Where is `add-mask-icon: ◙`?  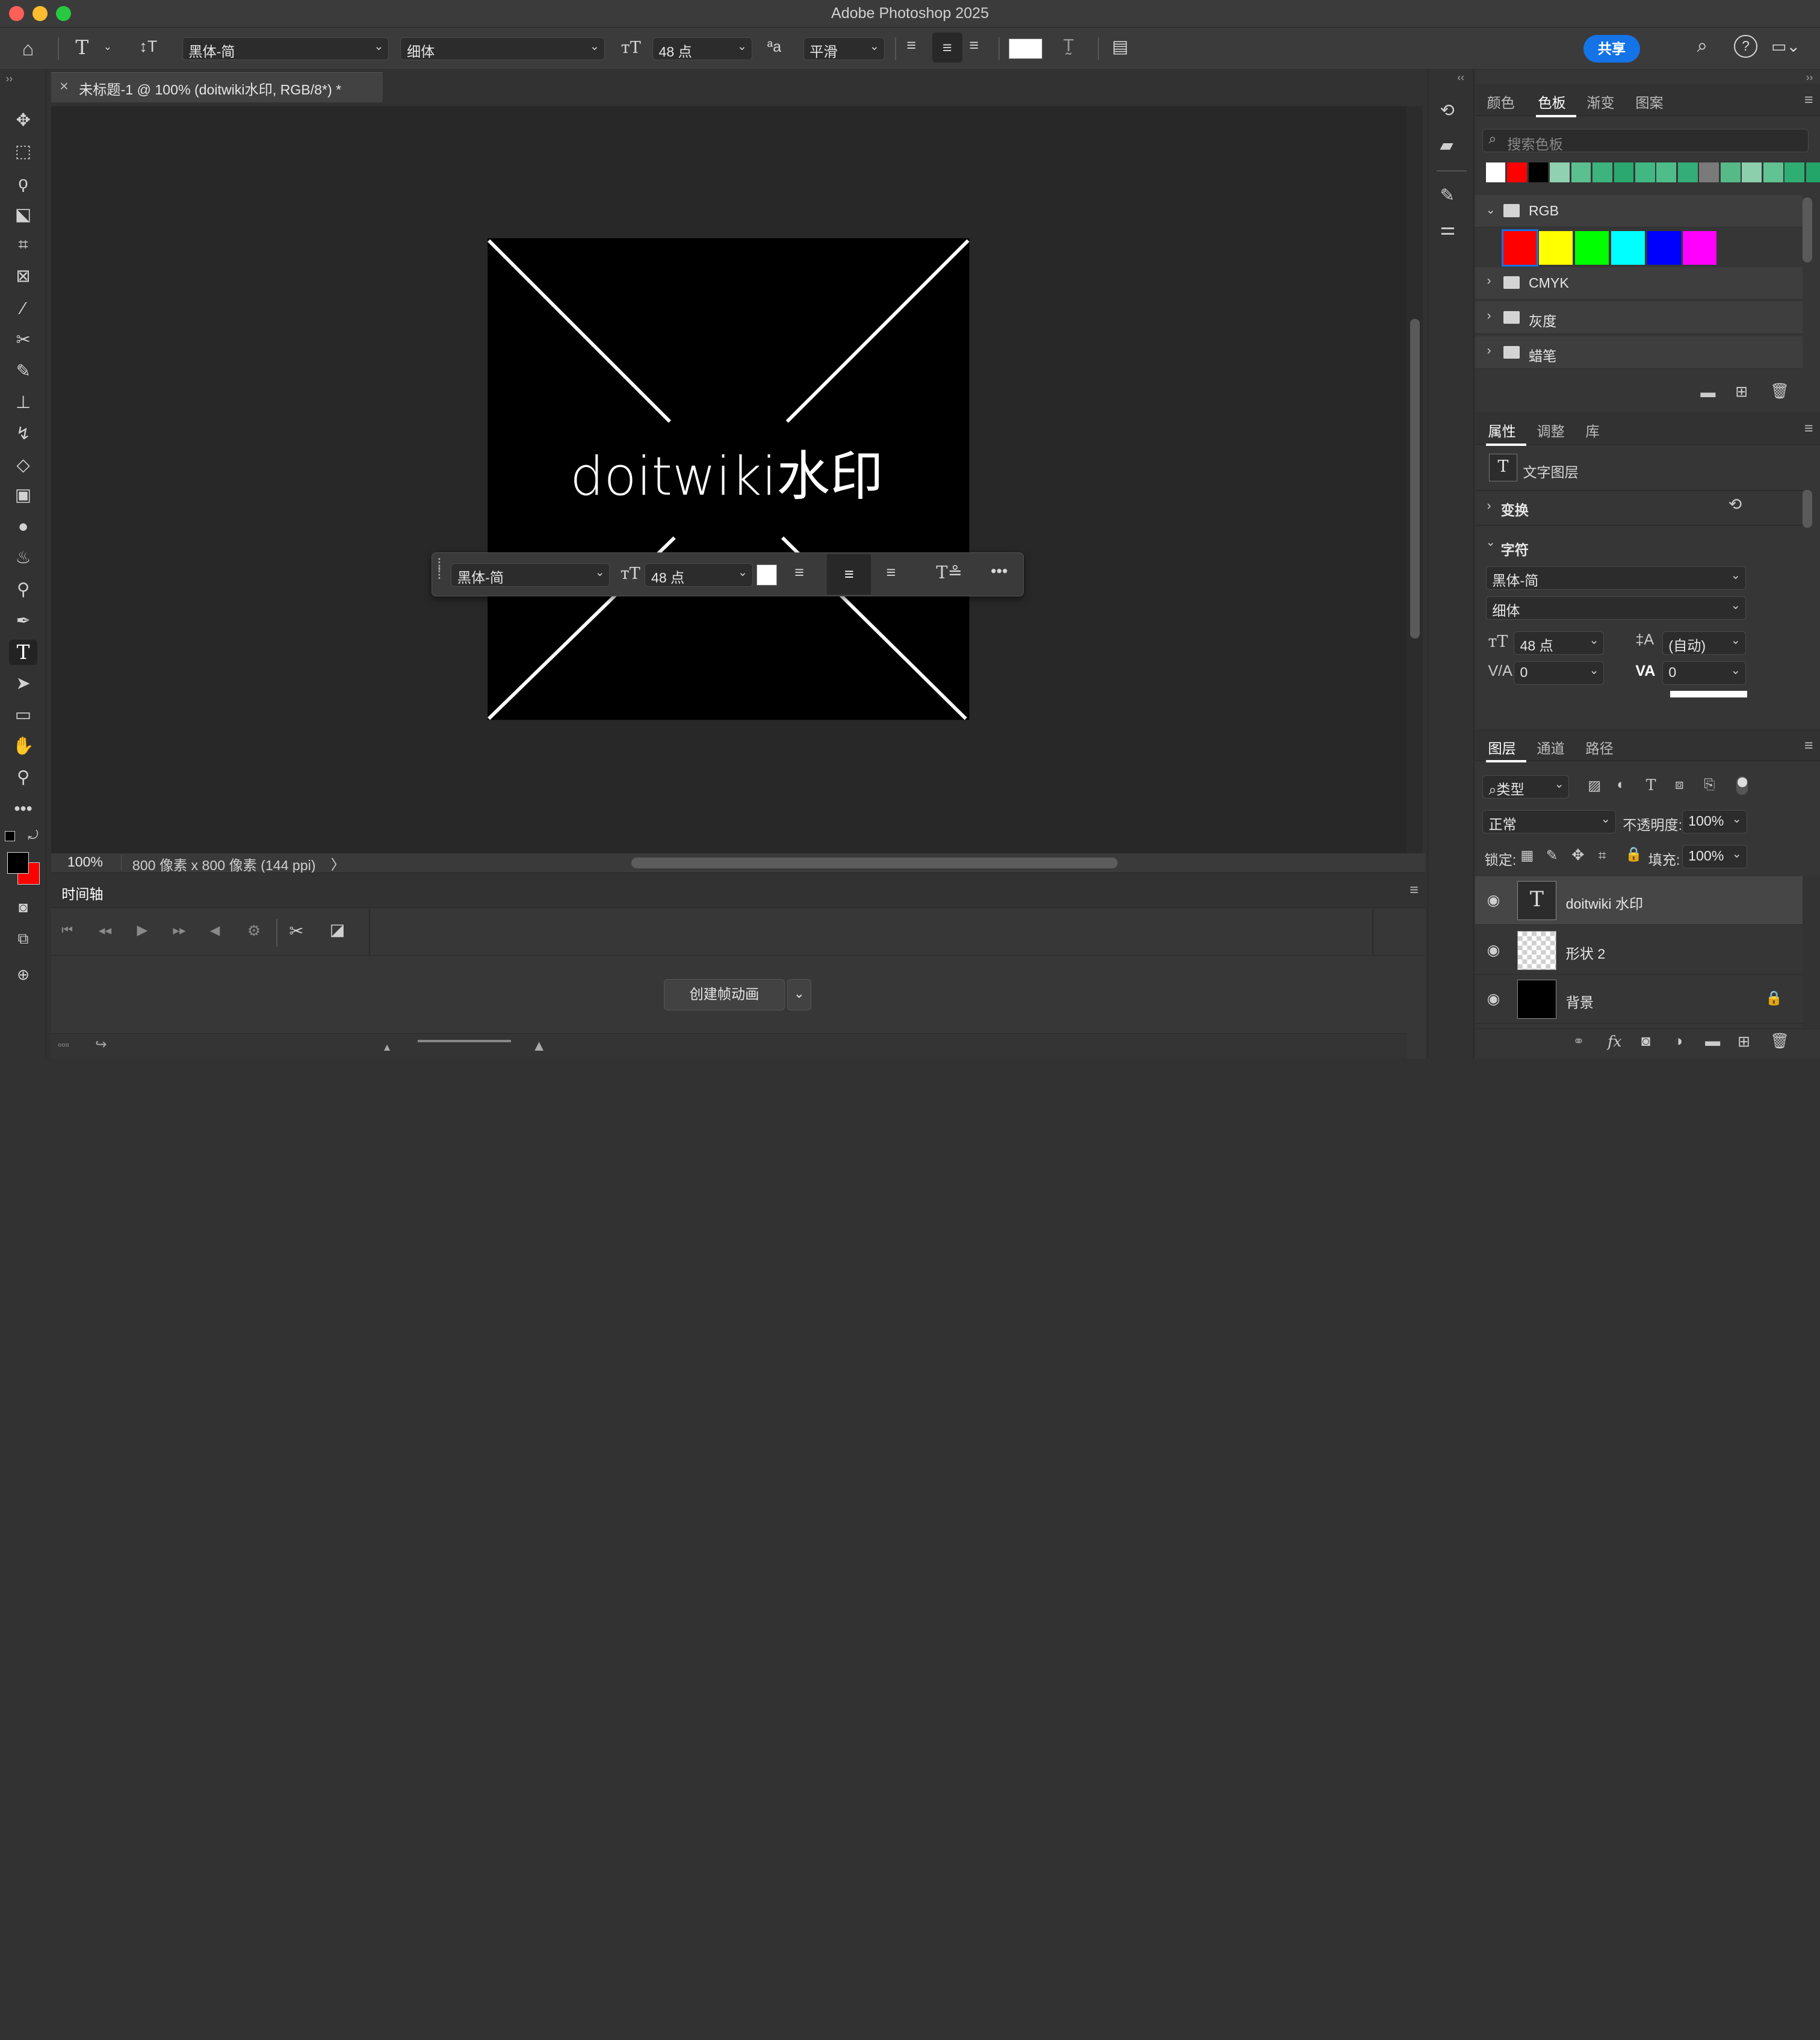 add-mask-icon: ◙ is located at coordinates (1645, 1042).